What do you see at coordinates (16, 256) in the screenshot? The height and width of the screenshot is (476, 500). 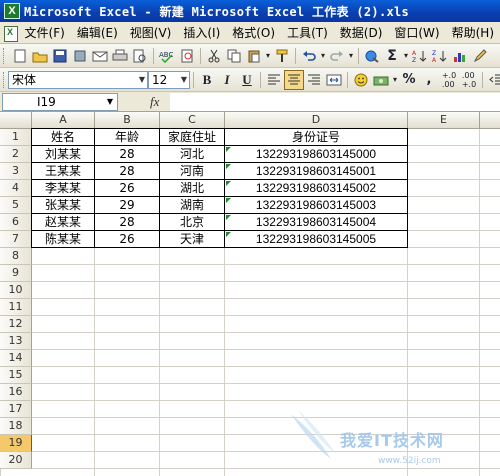 I see `row-header-8: 8` at bounding box center [16, 256].